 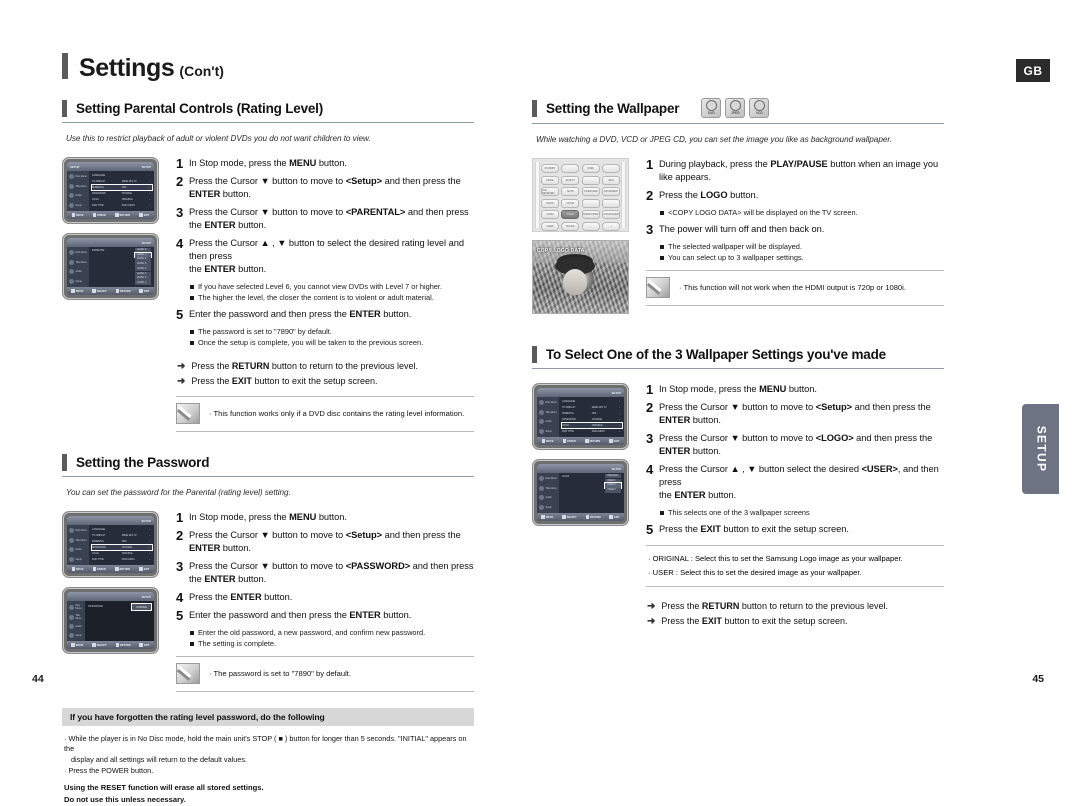 What do you see at coordinates (101, 291) in the screenshot?
I see `osd-footer-label: SELECT` at bounding box center [101, 291].